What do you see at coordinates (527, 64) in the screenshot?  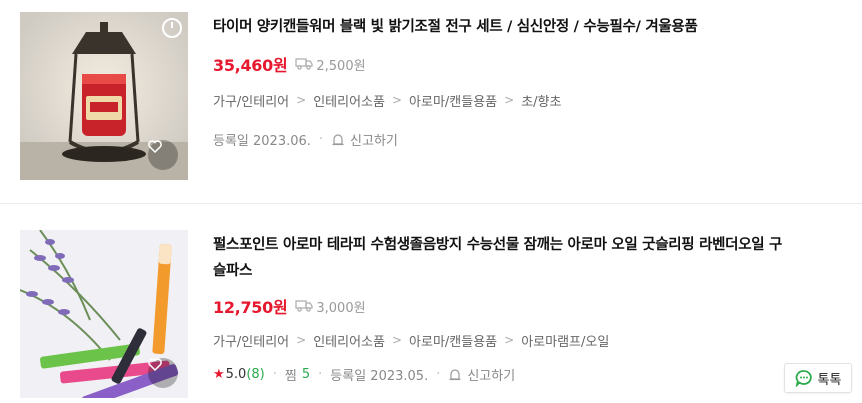 I see `price-row: 35,460원 2,500원` at bounding box center [527, 64].